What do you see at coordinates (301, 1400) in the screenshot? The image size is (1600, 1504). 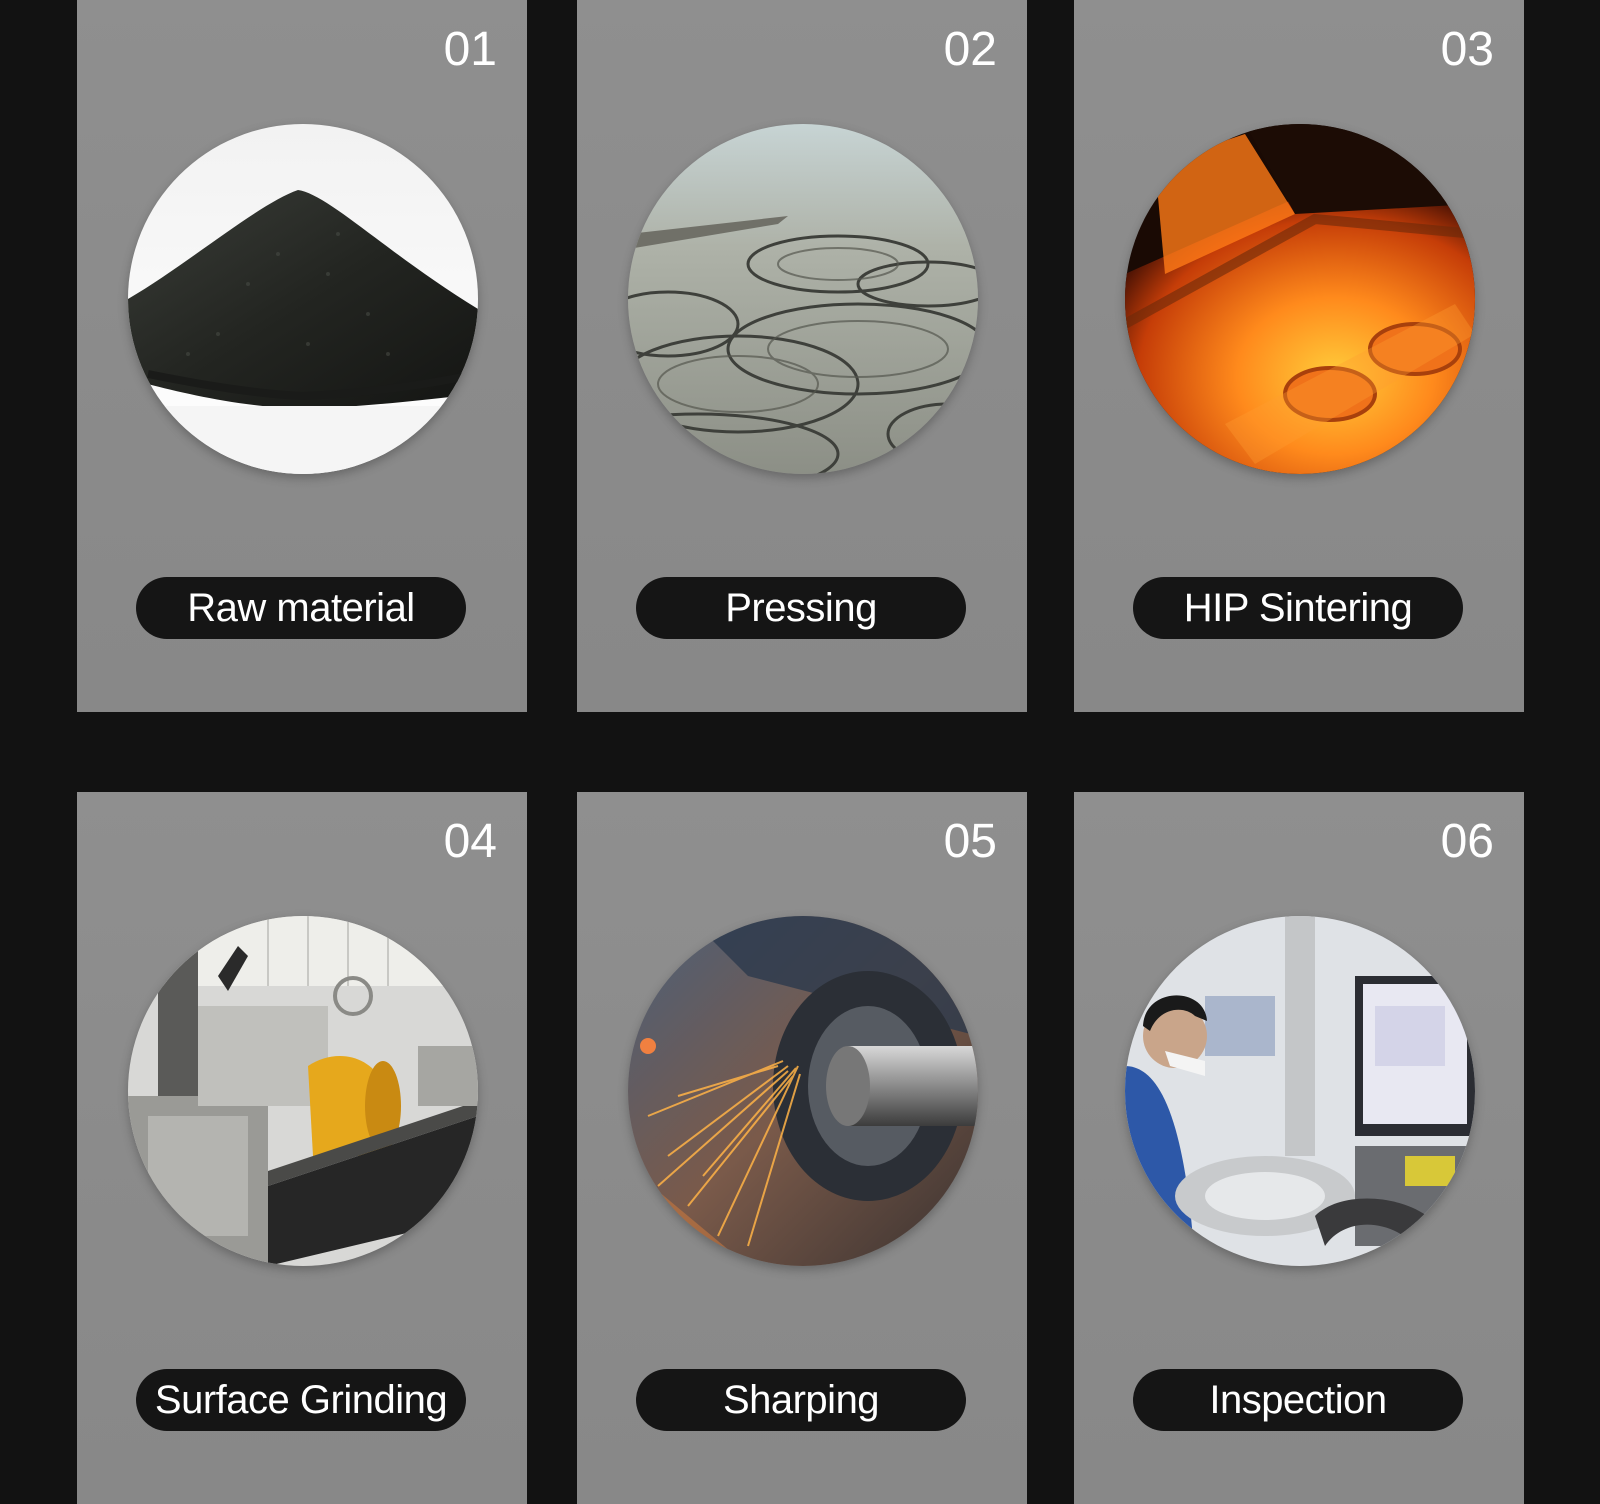 I see `step-label: Surface Grinding` at bounding box center [301, 1400].